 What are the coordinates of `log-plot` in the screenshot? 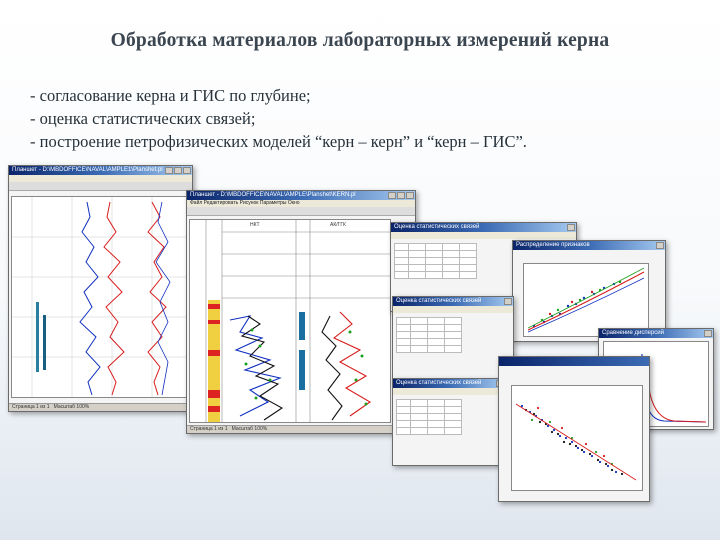 It's located at (100, 297).